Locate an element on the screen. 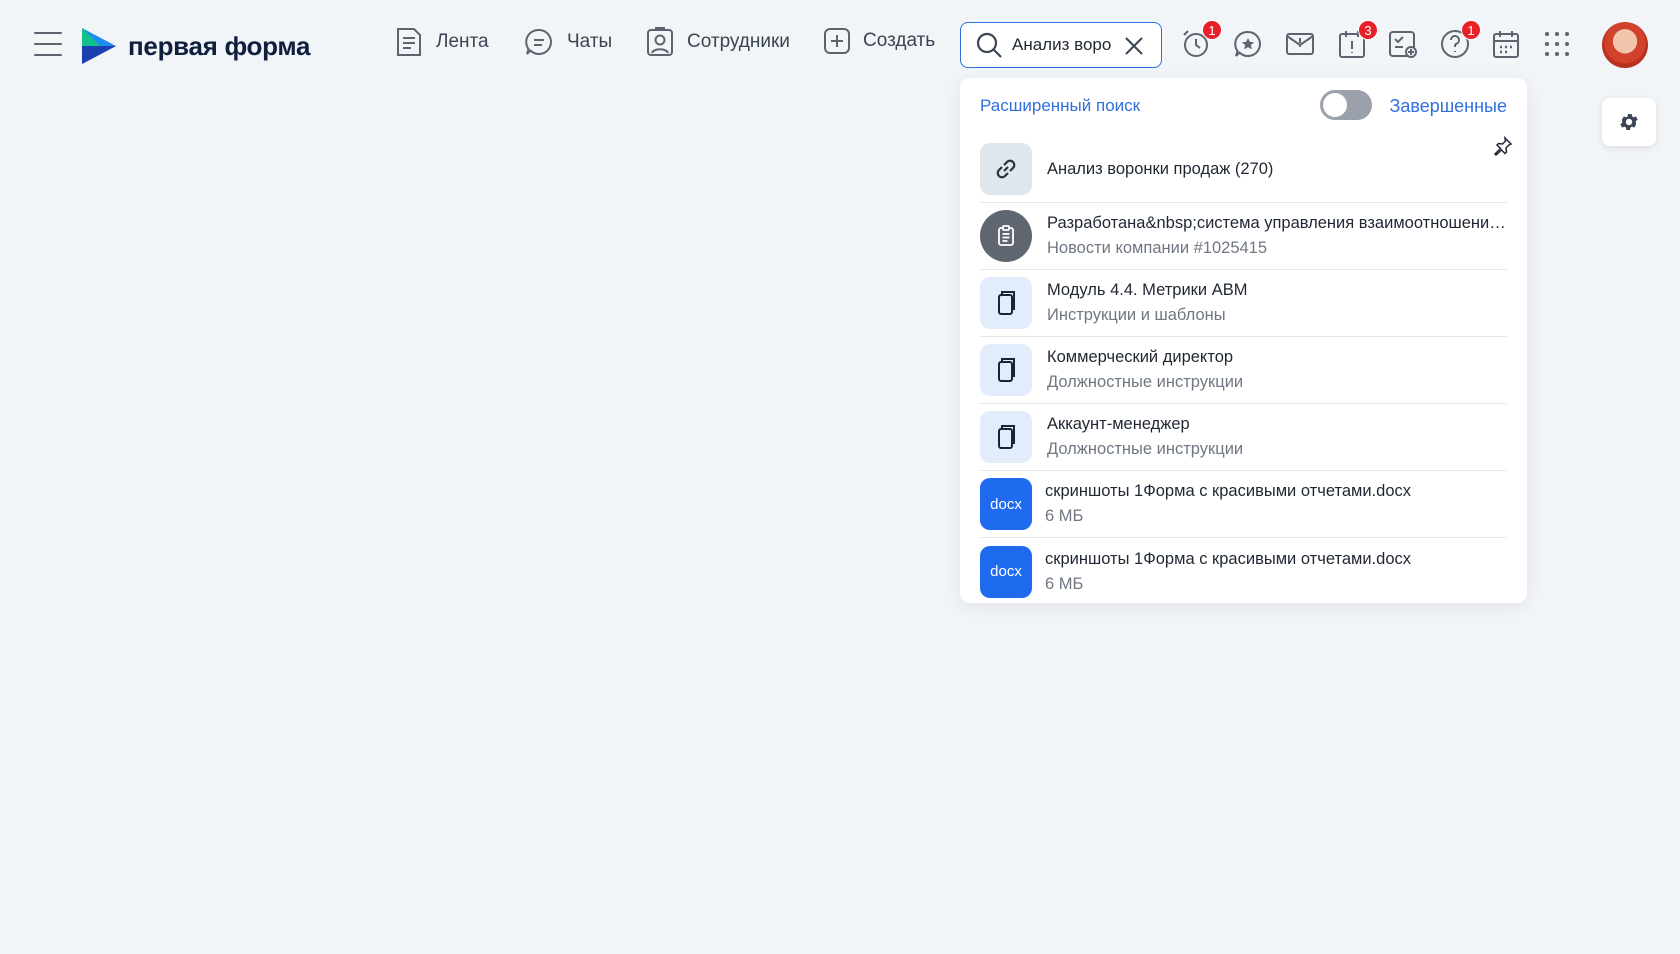 Image resolution: width=1680 pixels, height=954 pixels. list-item: Анализ воронки продаж (270) is located at coordinates (1243, 169).